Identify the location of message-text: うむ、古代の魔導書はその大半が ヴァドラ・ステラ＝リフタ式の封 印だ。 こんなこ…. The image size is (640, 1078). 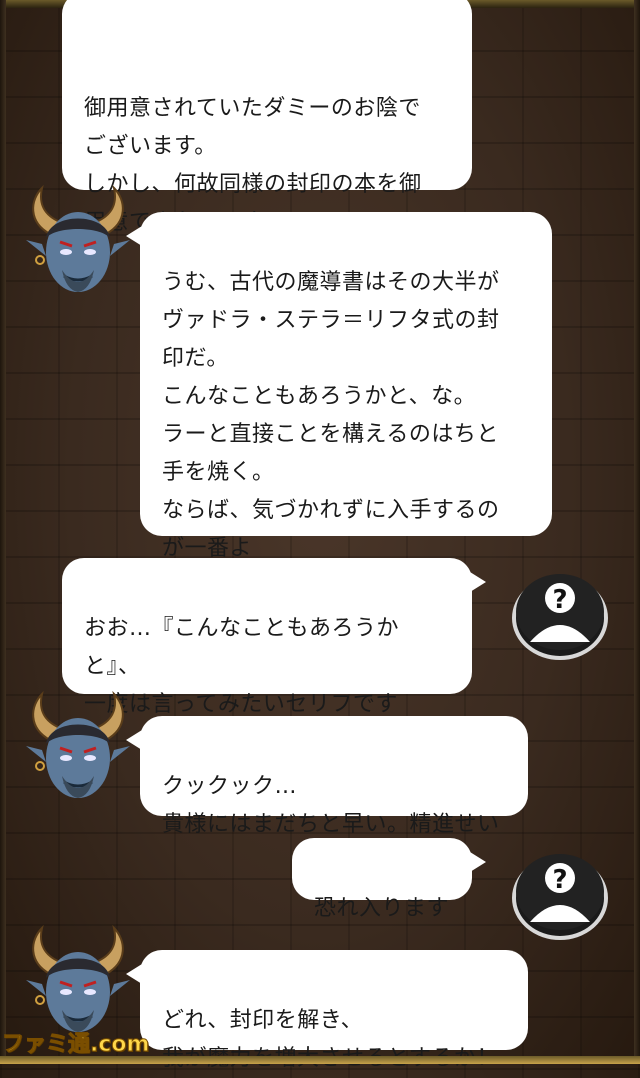
(331, 415).